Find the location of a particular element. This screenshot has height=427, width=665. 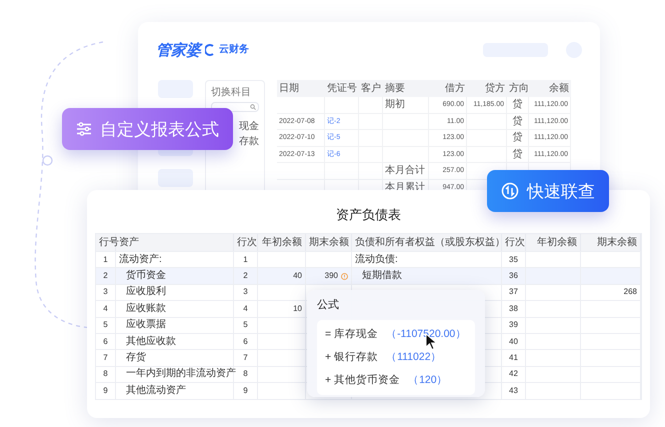

formula-badge: 自定义报表公式 is located at coordinates (147, 129).